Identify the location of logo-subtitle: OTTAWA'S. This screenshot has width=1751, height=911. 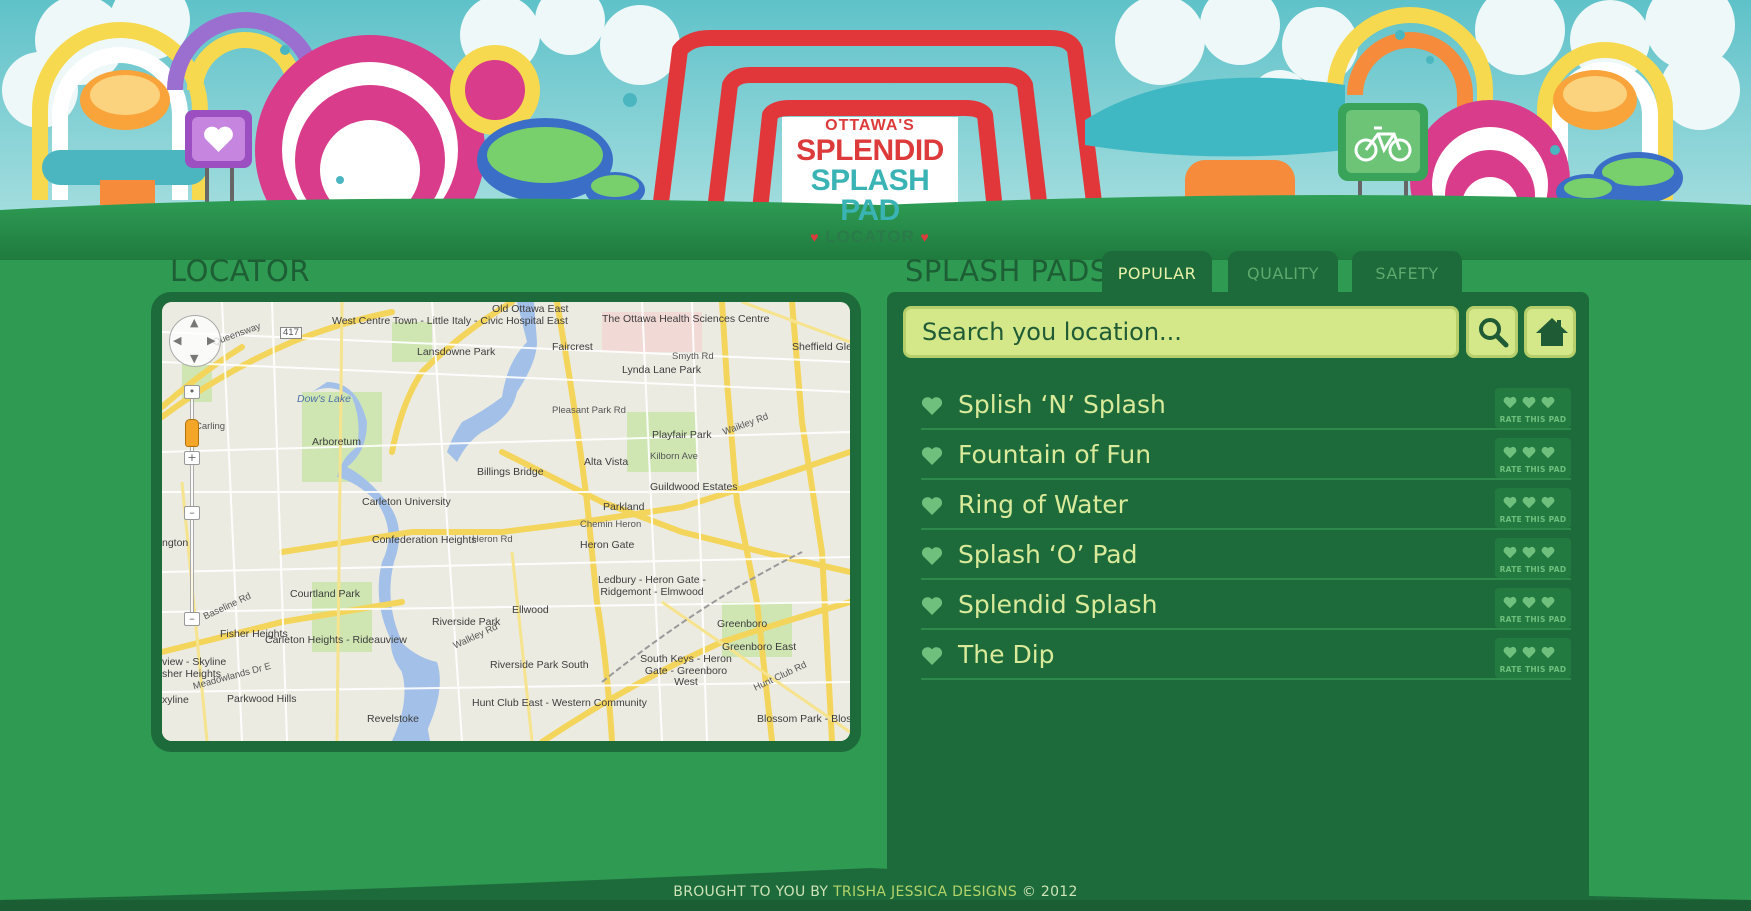
(870, 125).